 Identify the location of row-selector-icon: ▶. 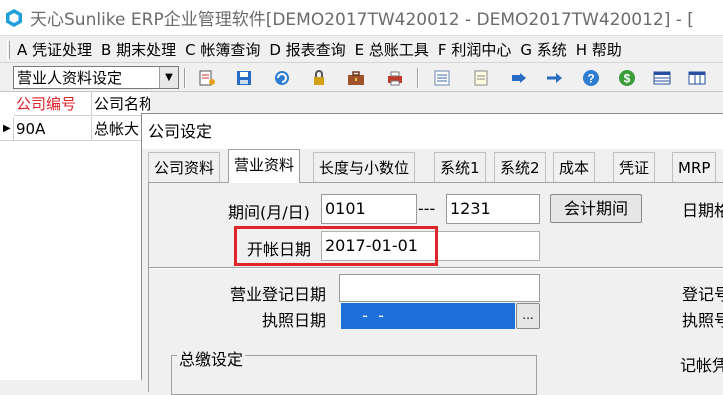
(7, 129).